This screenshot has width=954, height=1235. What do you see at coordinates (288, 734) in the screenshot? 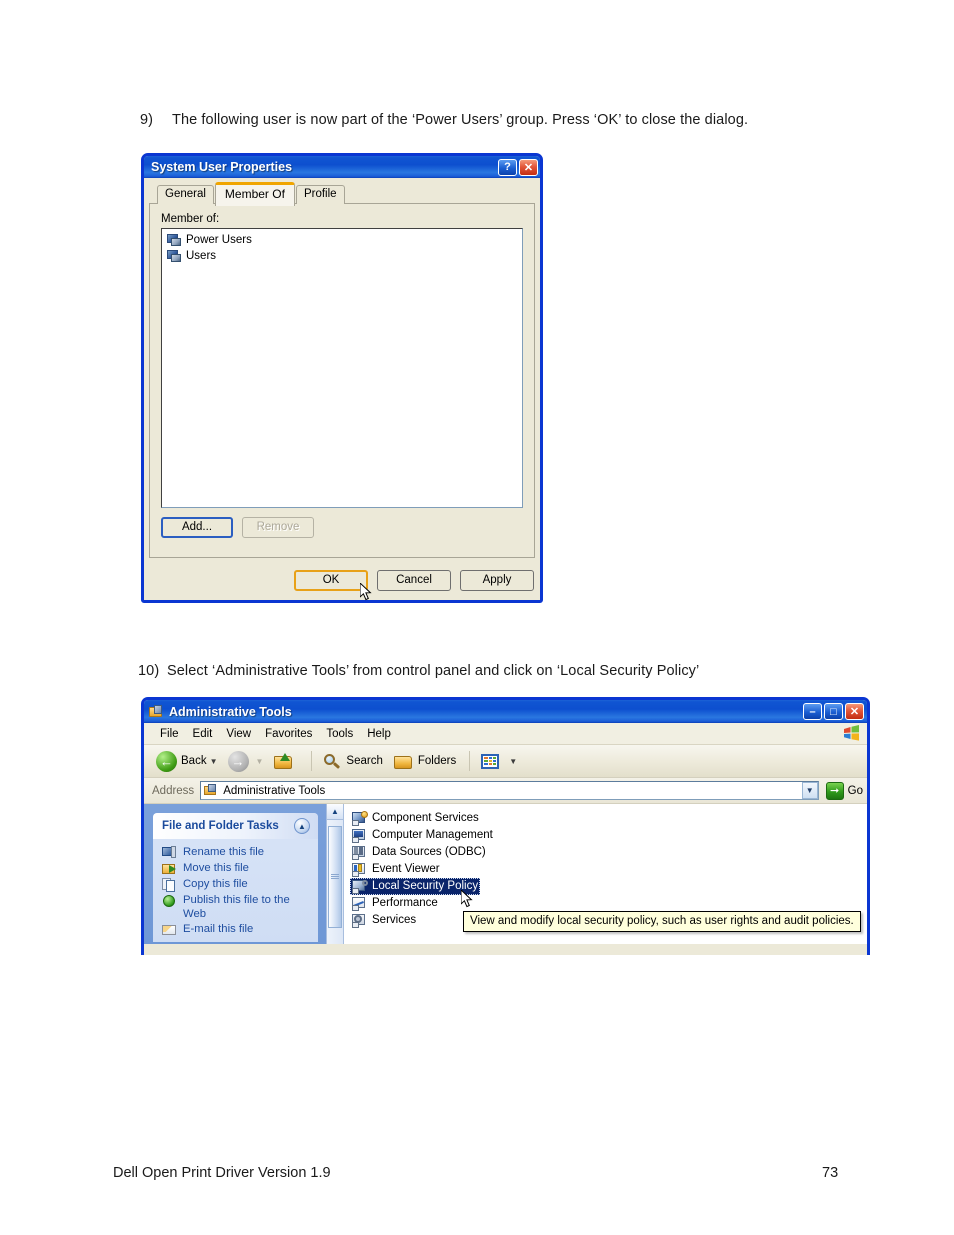
I see `menu-favorites: Favorites` at bounding box center [288, 734].